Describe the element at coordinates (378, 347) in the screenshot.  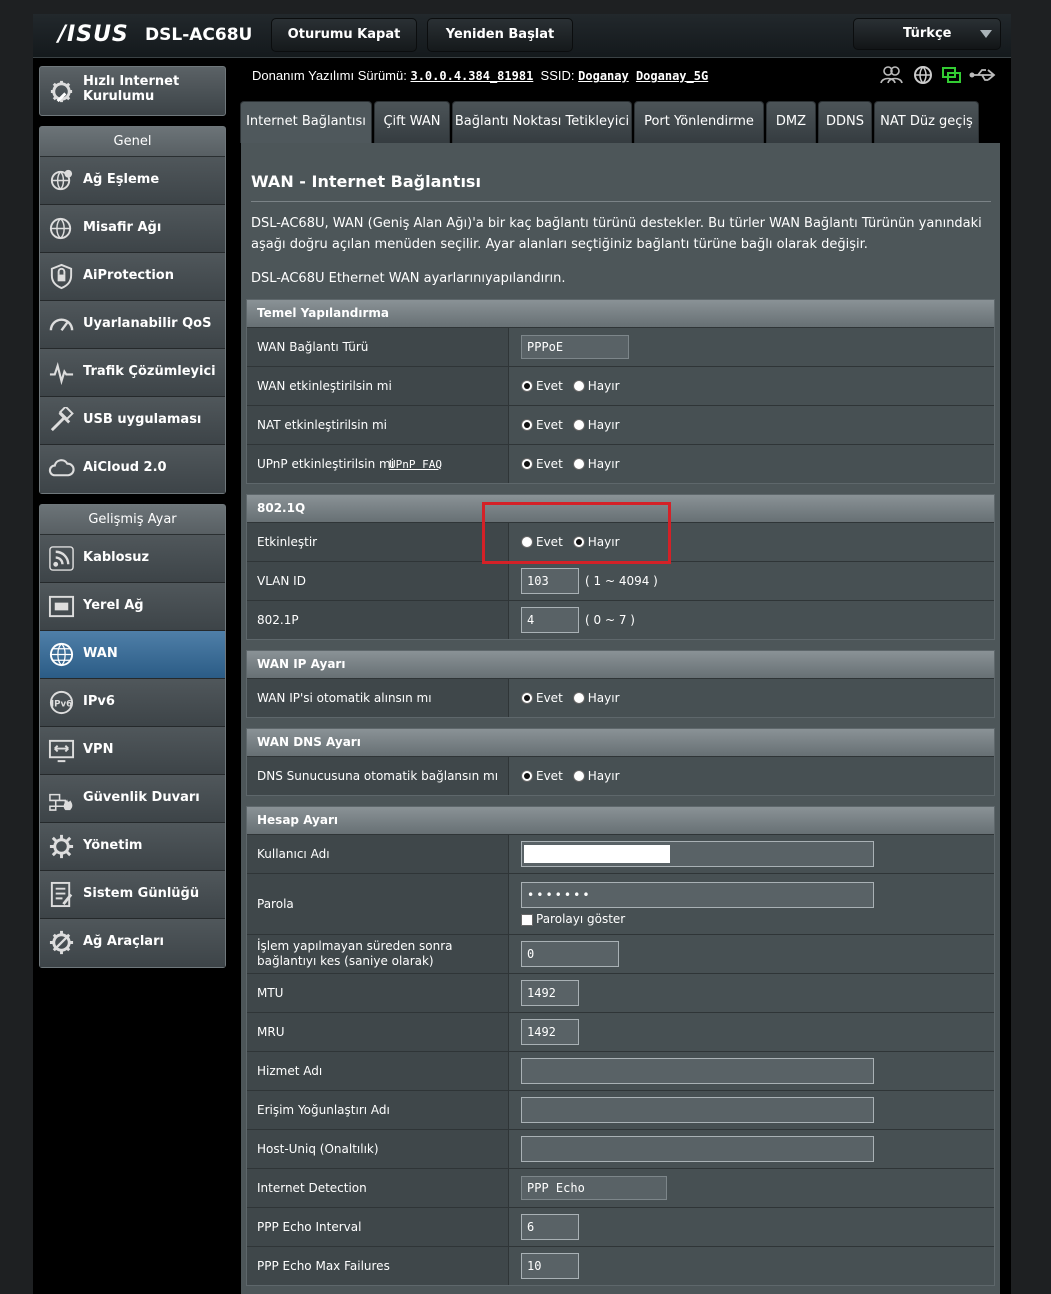
I see `wan-type-label: WAN Bağlantı Türü` at that location.